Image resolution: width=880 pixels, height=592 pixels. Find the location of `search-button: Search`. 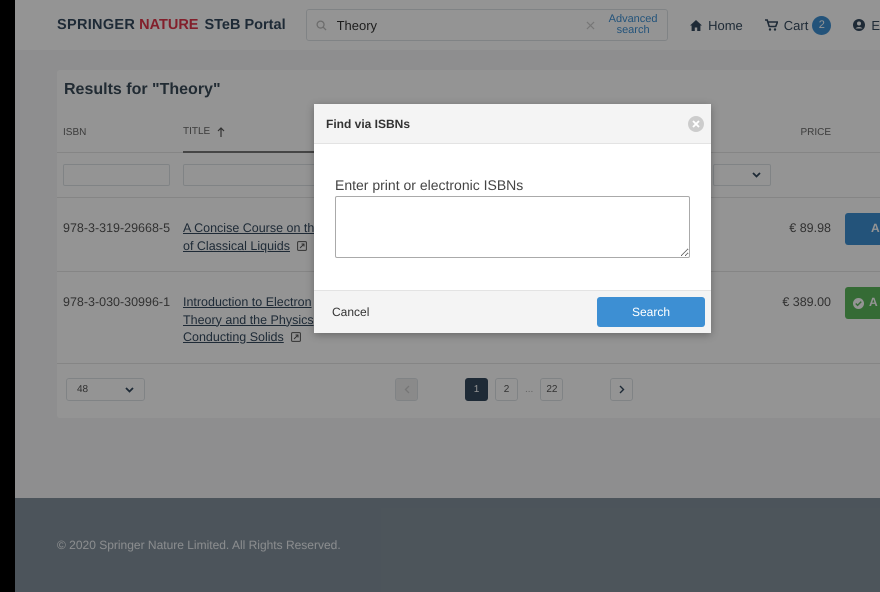

search-button: Search is located at coordinates (651, 312).